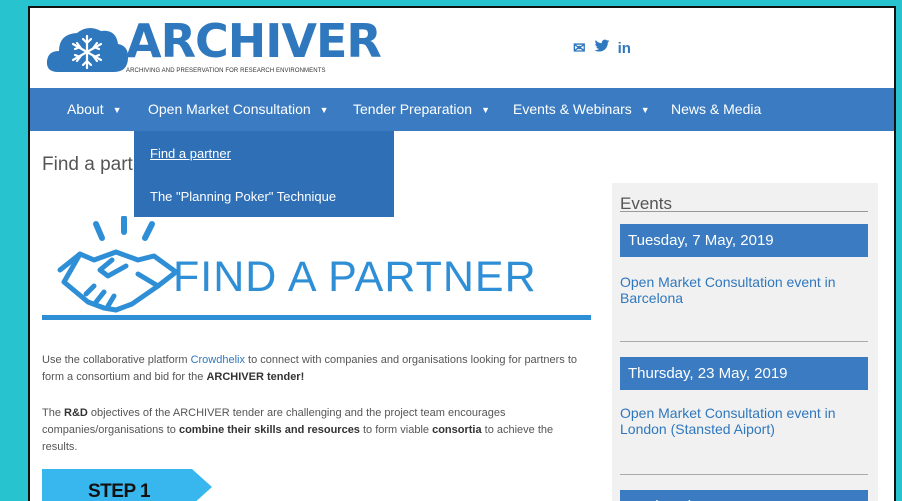 This screenshot has height=501, width=902. I want to click on logo-wordmark: ARCHIVER, so click(254, 41).